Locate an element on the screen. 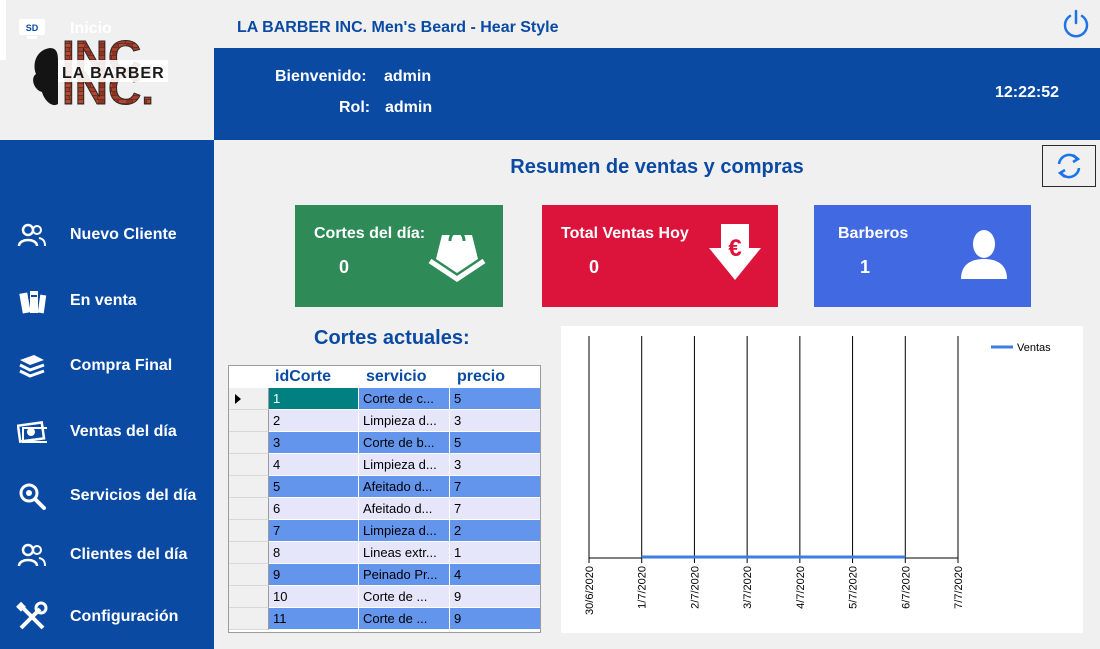  shopping-bag-icon is located at coordinates (457, 256).